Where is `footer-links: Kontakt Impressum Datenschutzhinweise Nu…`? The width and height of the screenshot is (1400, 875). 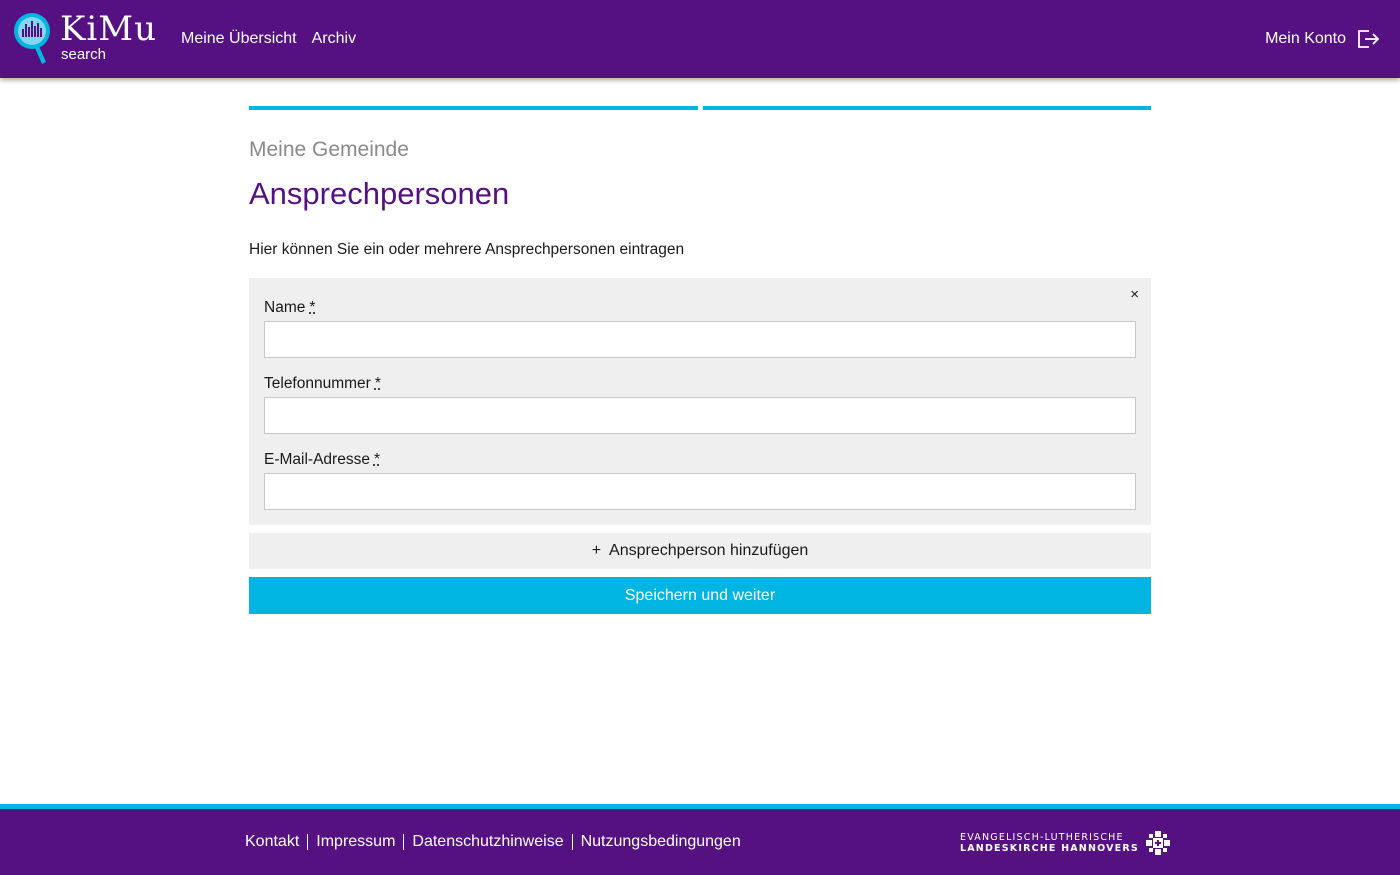
footer-links: Kontakt Impressum Datenschutzhinweise Nu… is located at coordinates (493, 842).